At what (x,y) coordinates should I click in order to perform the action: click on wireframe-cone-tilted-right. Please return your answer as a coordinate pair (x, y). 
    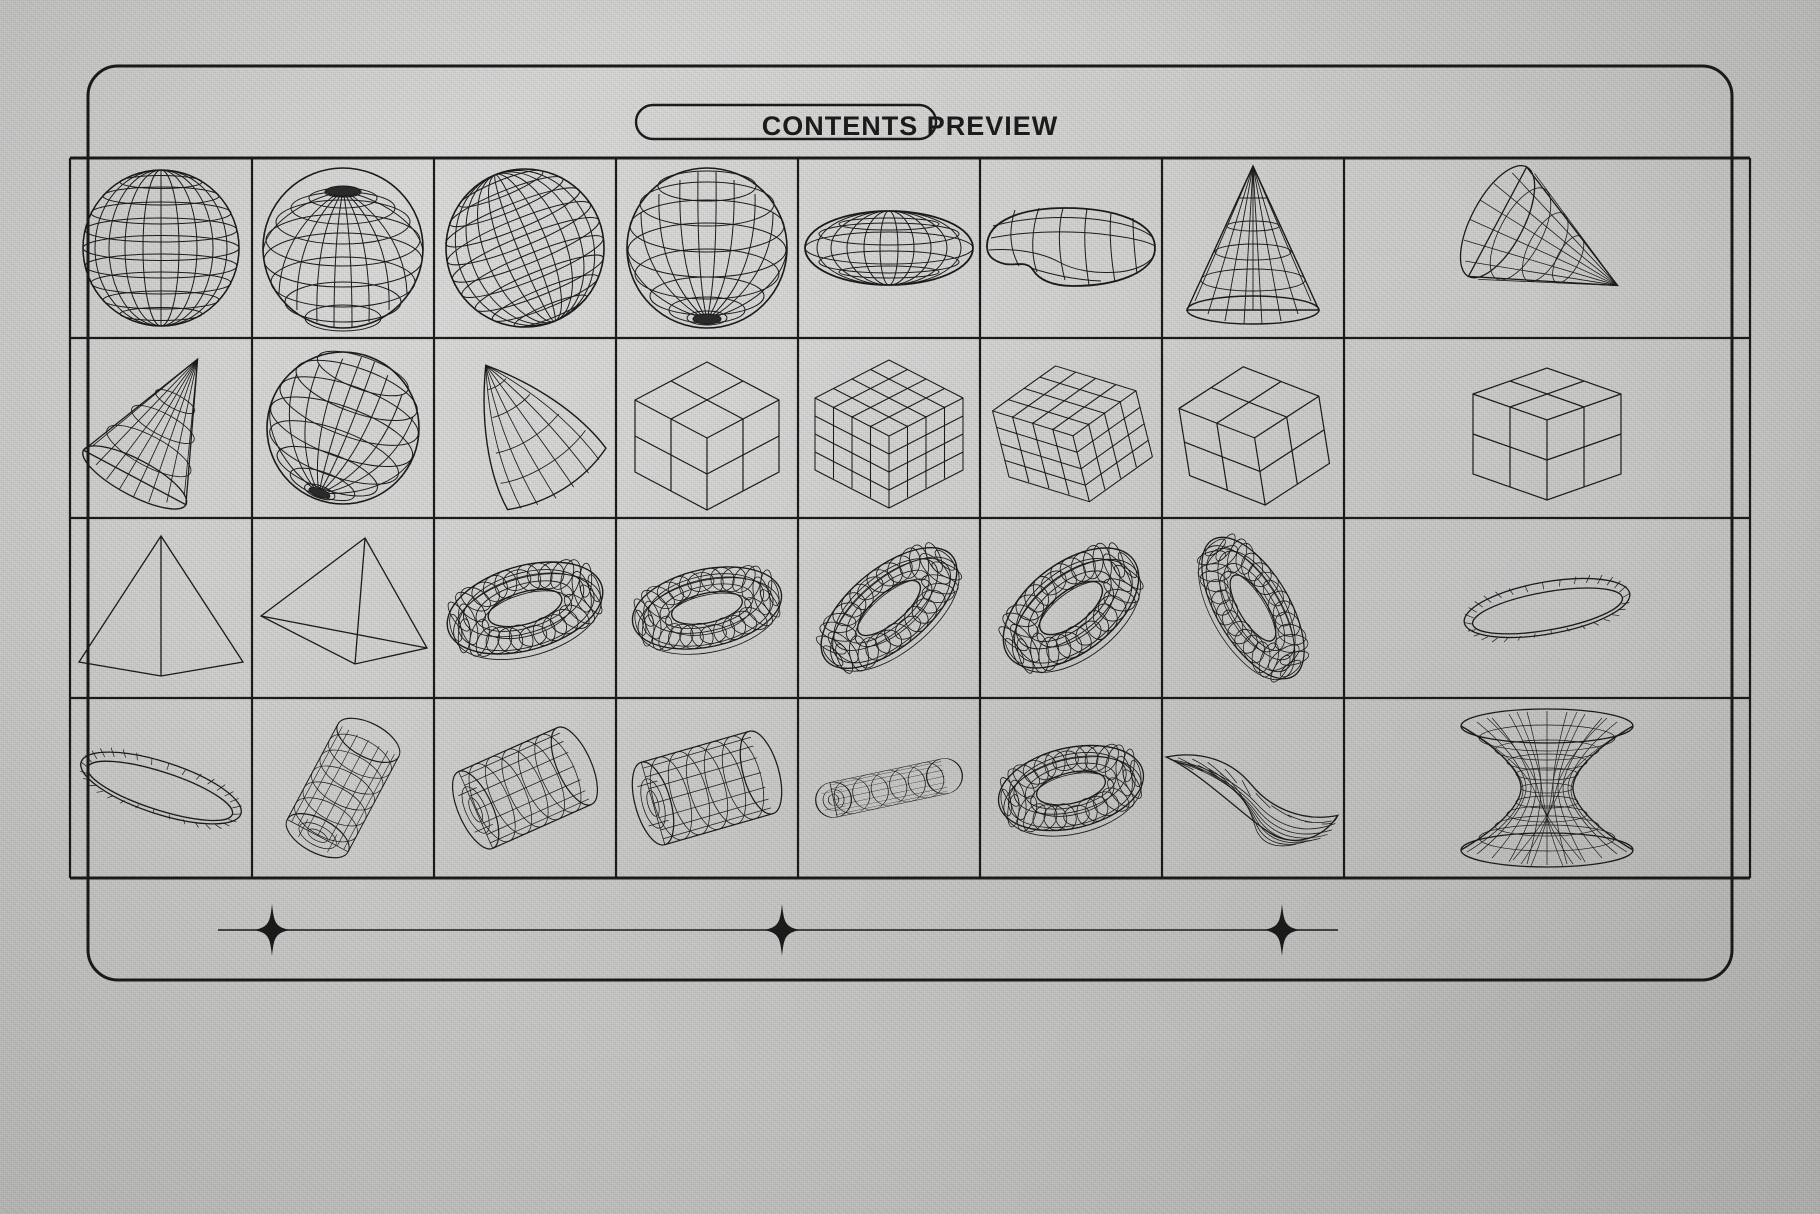
    Looking at the image, I should click on (1546, 247).